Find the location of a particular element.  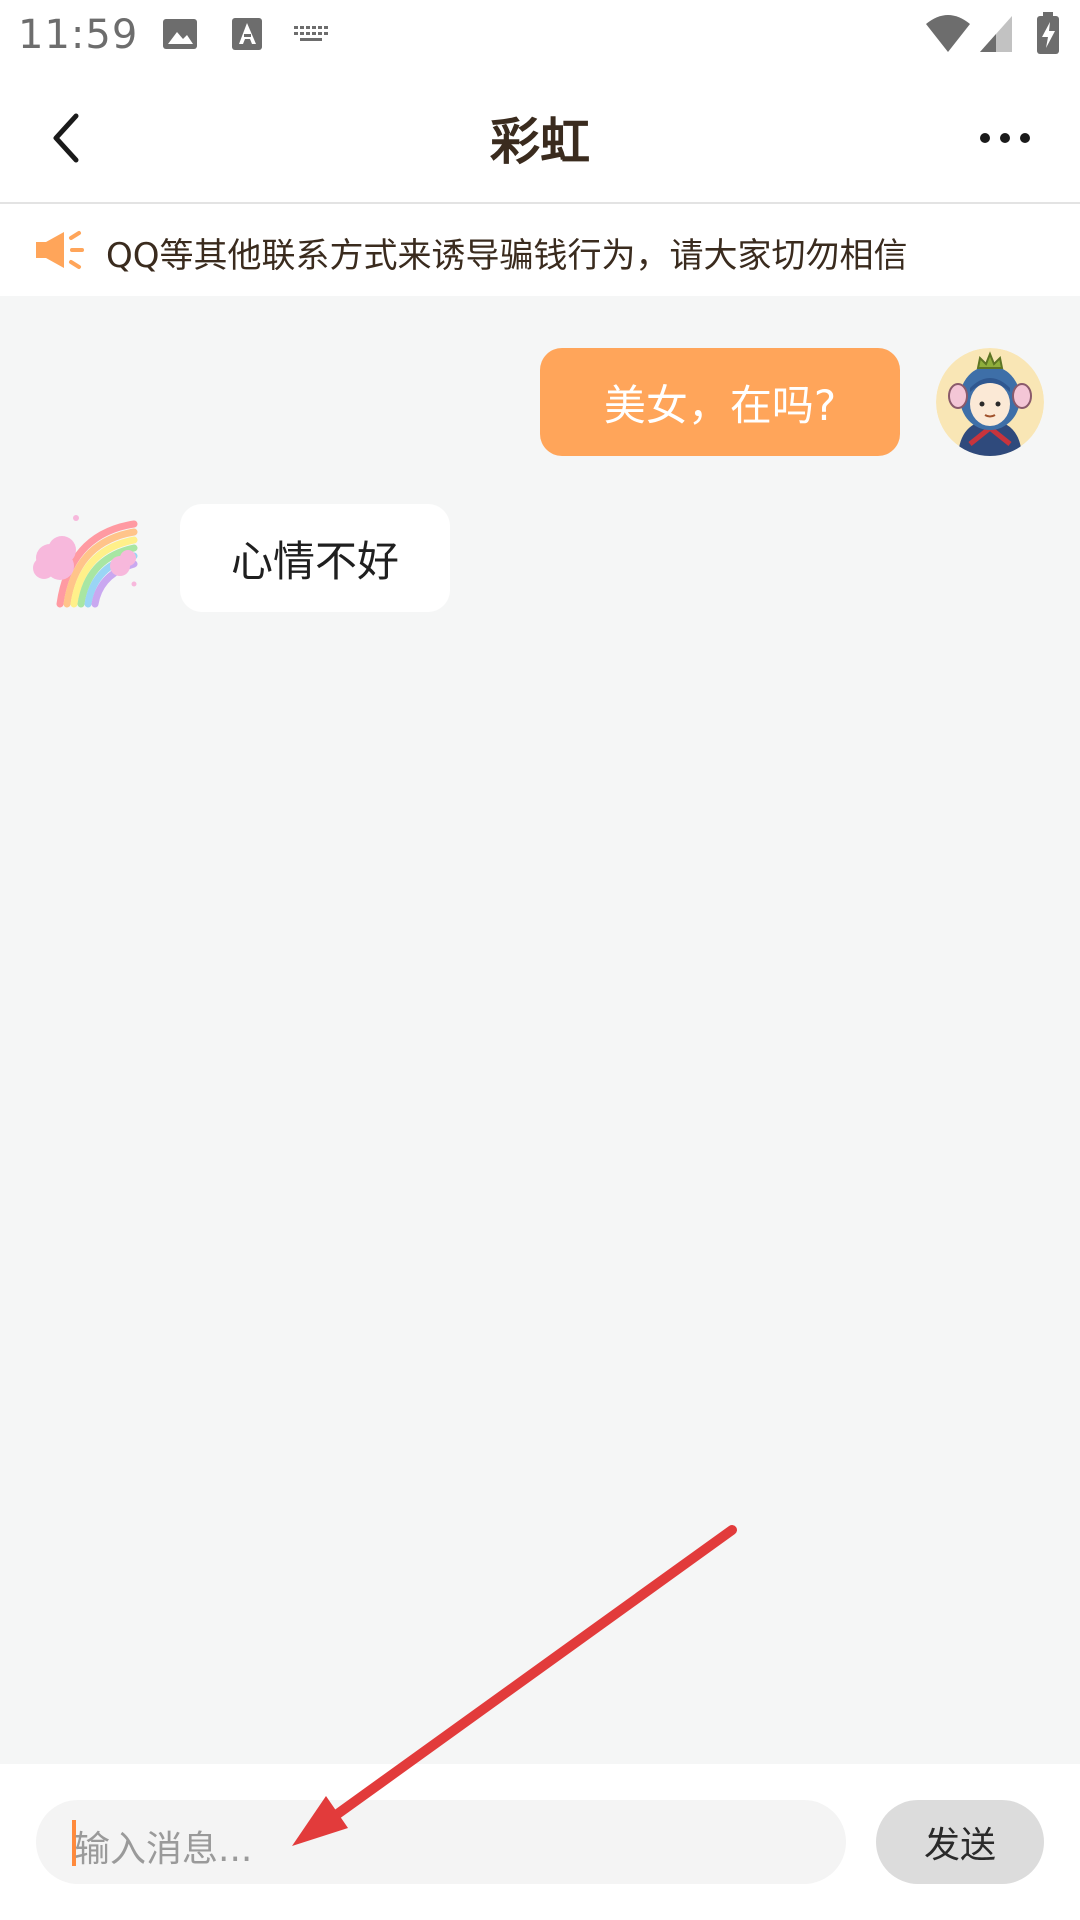

more-dots-icon is located at coordinates (1005, 138).